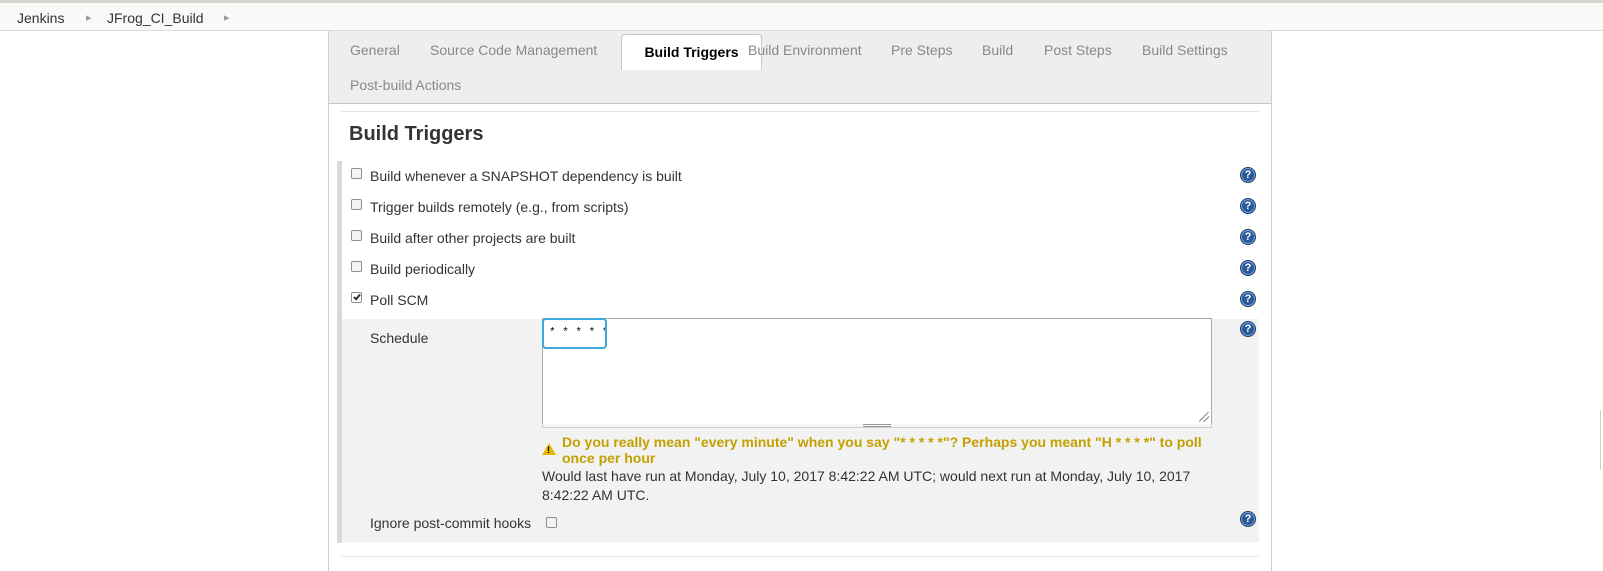 This screenshot has width=1603, height=571. What do you see at coordinates (356, 173) in the screenshot?
I see `snapshot-dependency-checkbox` at bounding box center [356, 173].